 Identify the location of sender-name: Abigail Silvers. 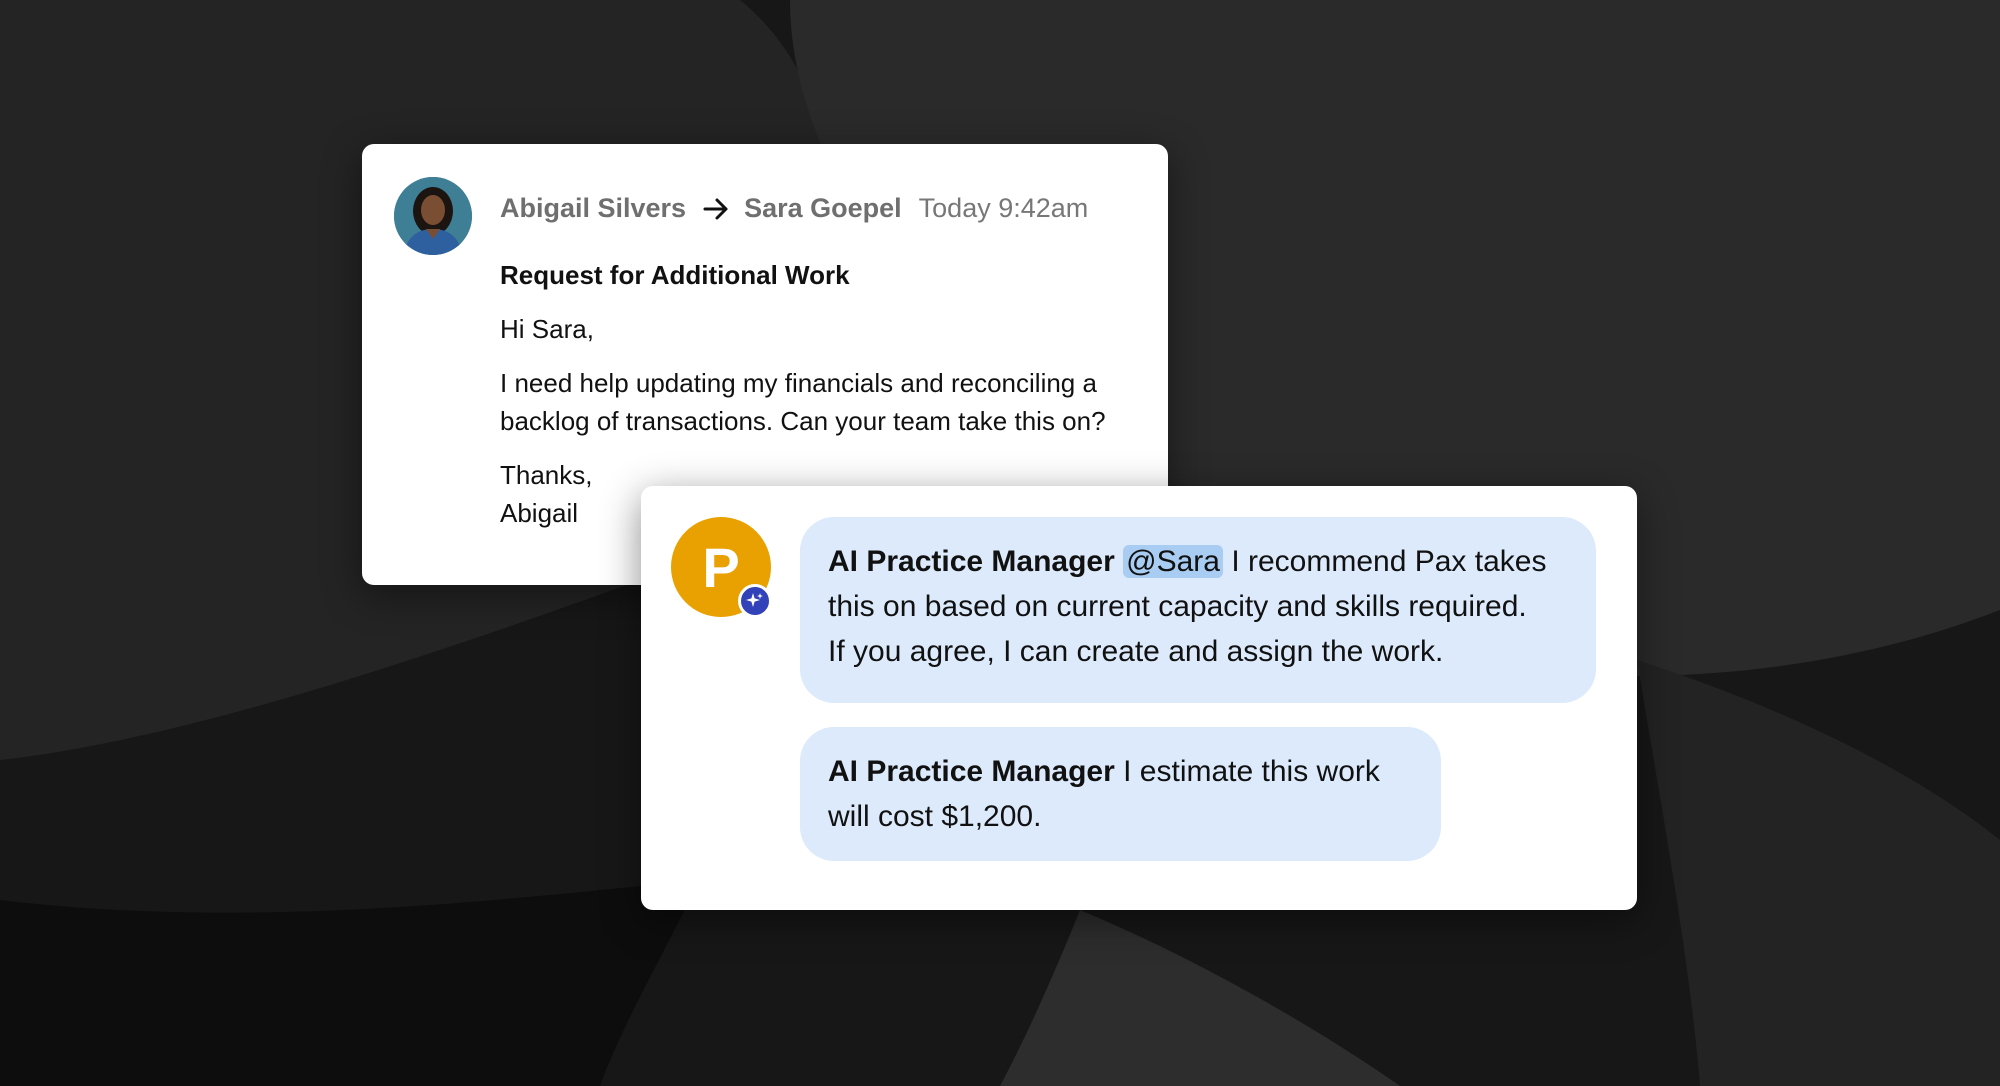
(593, 208).